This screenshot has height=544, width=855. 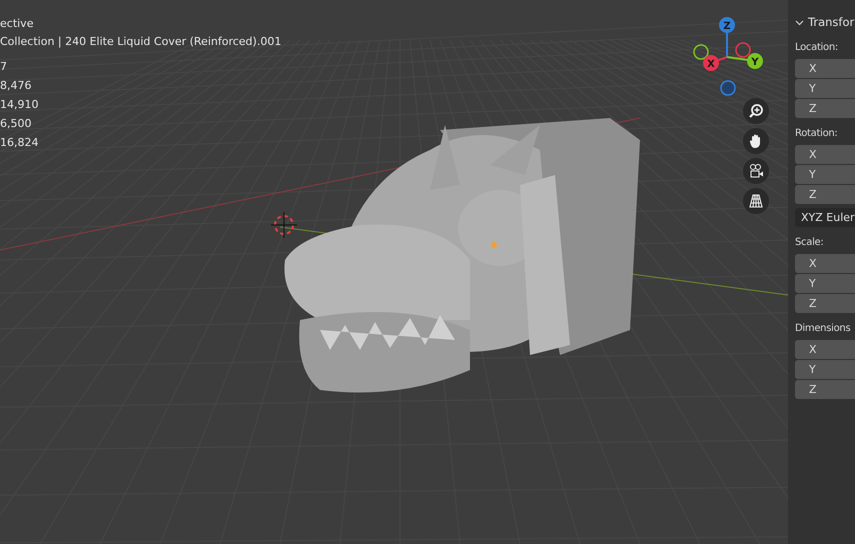 What do you see at coordinates (809, 243) in the screenshot?
I see `group-label: Scale:` at bounding box center [809, 243].